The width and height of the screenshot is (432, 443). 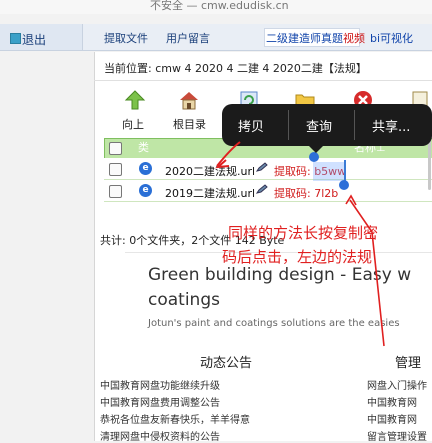 I want to click on annotation-text-line2: 码后点击，左边的法规, so click(x=297, y=257).